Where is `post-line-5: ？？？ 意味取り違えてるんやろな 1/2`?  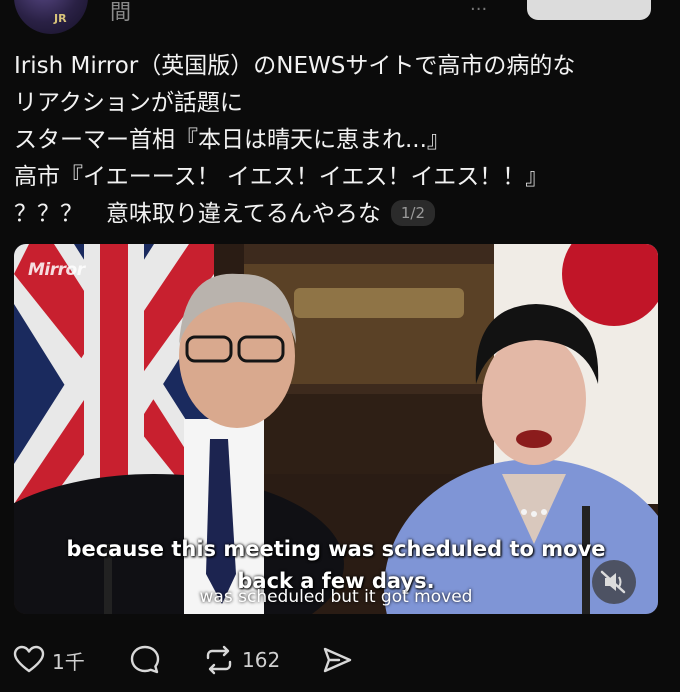 post-line-5: ？？？ 意味取り違えてるんやろな 1/2 is located at coordinates (339, 214).